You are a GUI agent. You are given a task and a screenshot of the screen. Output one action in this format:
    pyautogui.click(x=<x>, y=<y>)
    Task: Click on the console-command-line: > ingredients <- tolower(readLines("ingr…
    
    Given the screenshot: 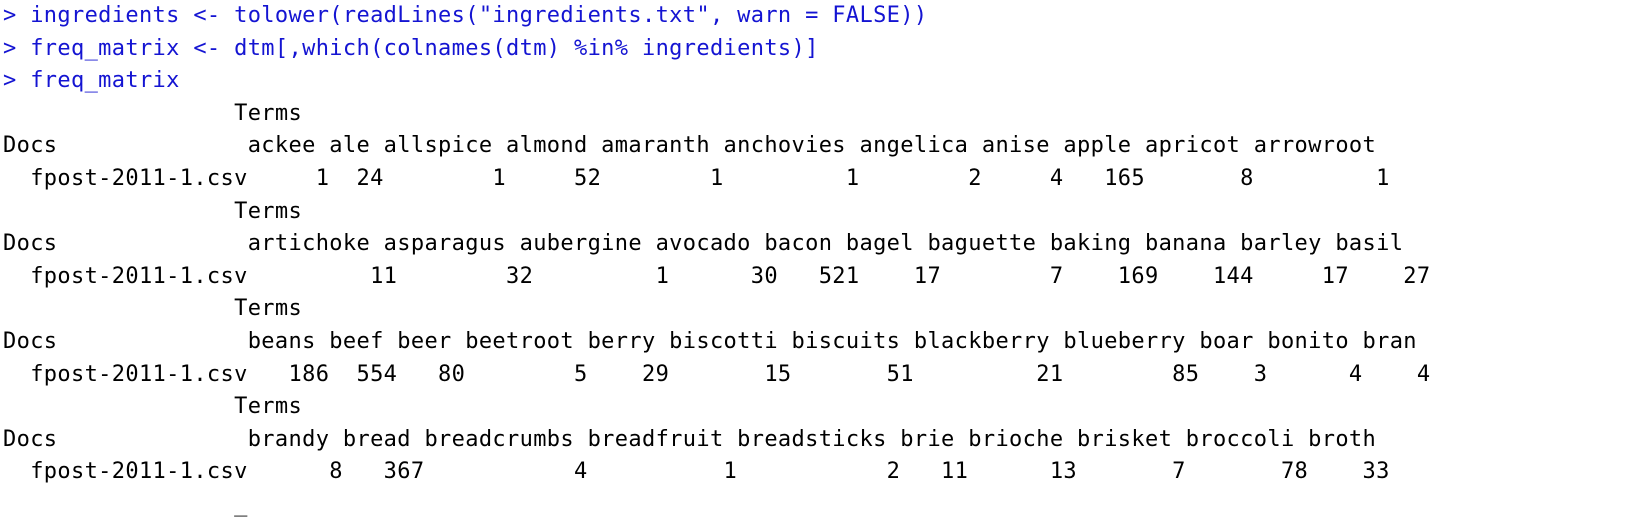 What is the action you would take?
    pyautogui.click(x=465, y=15)
    